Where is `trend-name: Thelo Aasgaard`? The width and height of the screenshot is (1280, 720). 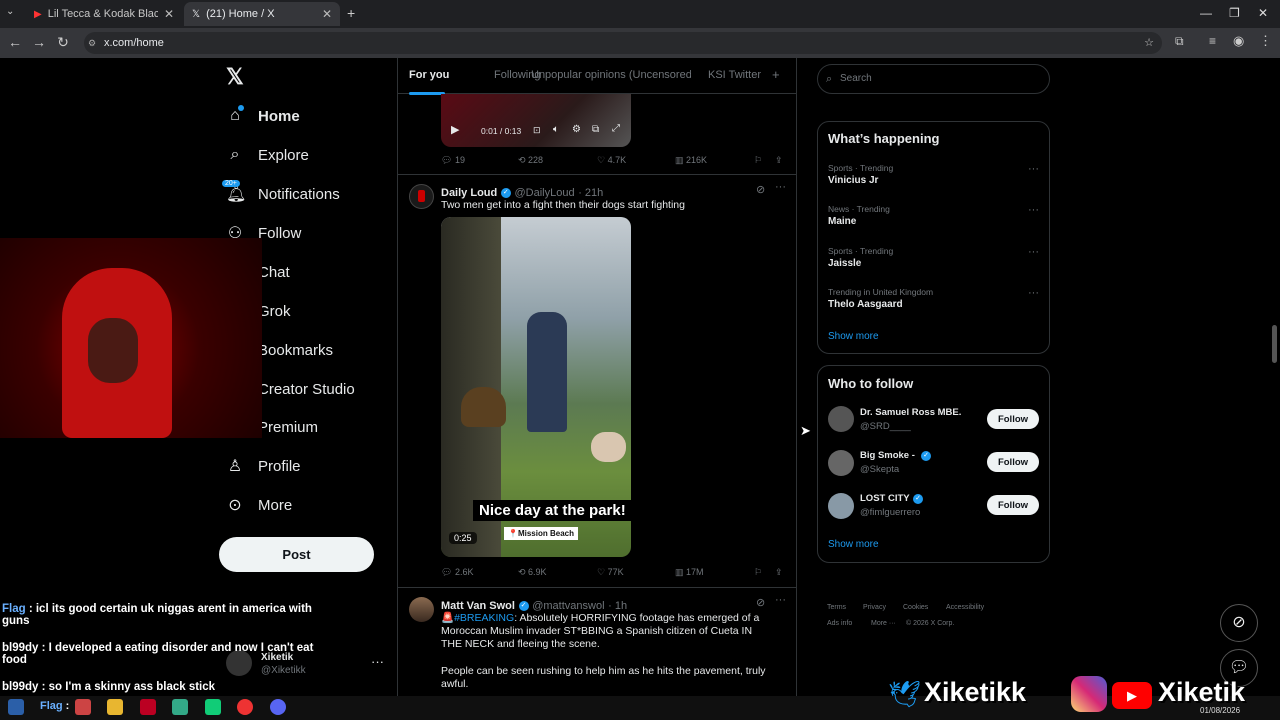 trend-name: Thelo Aasgaard is located at coordinates (865, 304).